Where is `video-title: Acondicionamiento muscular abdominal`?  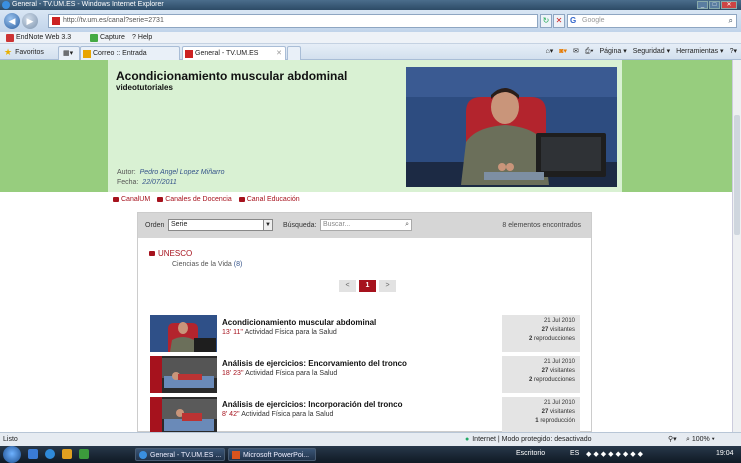
video-title: Acondicionamiento muscular abdominal is located at coordinates (299, 322).